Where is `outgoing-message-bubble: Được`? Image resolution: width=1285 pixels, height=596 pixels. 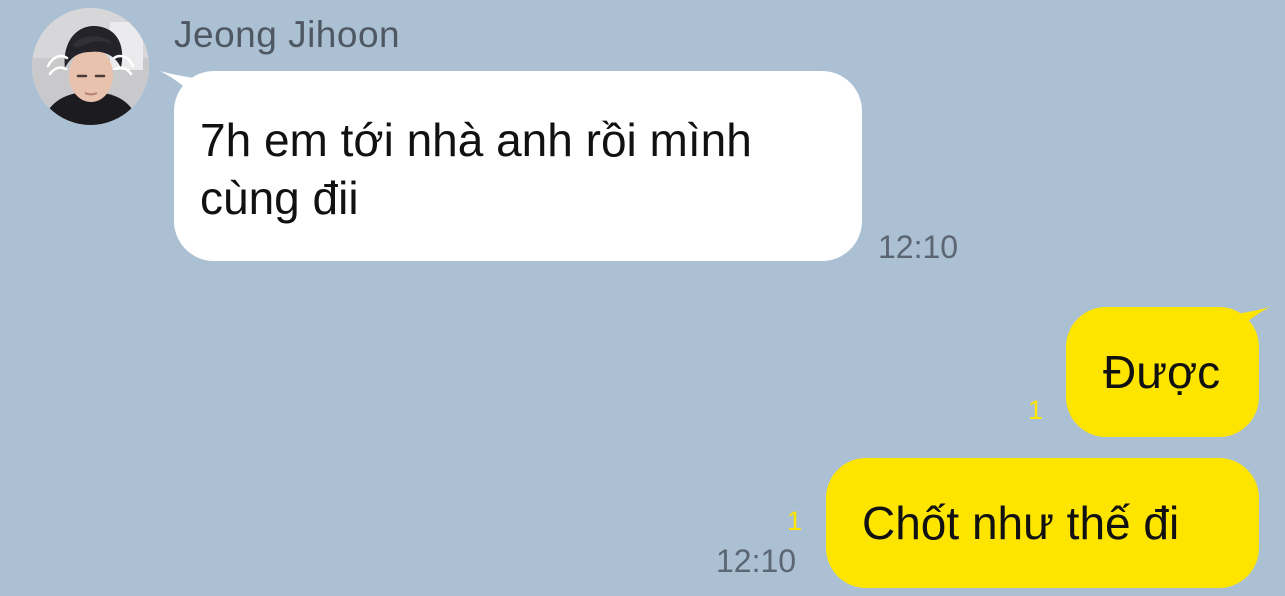 outgoing-message-bubble: Được is located at coordinates (1162, 372).